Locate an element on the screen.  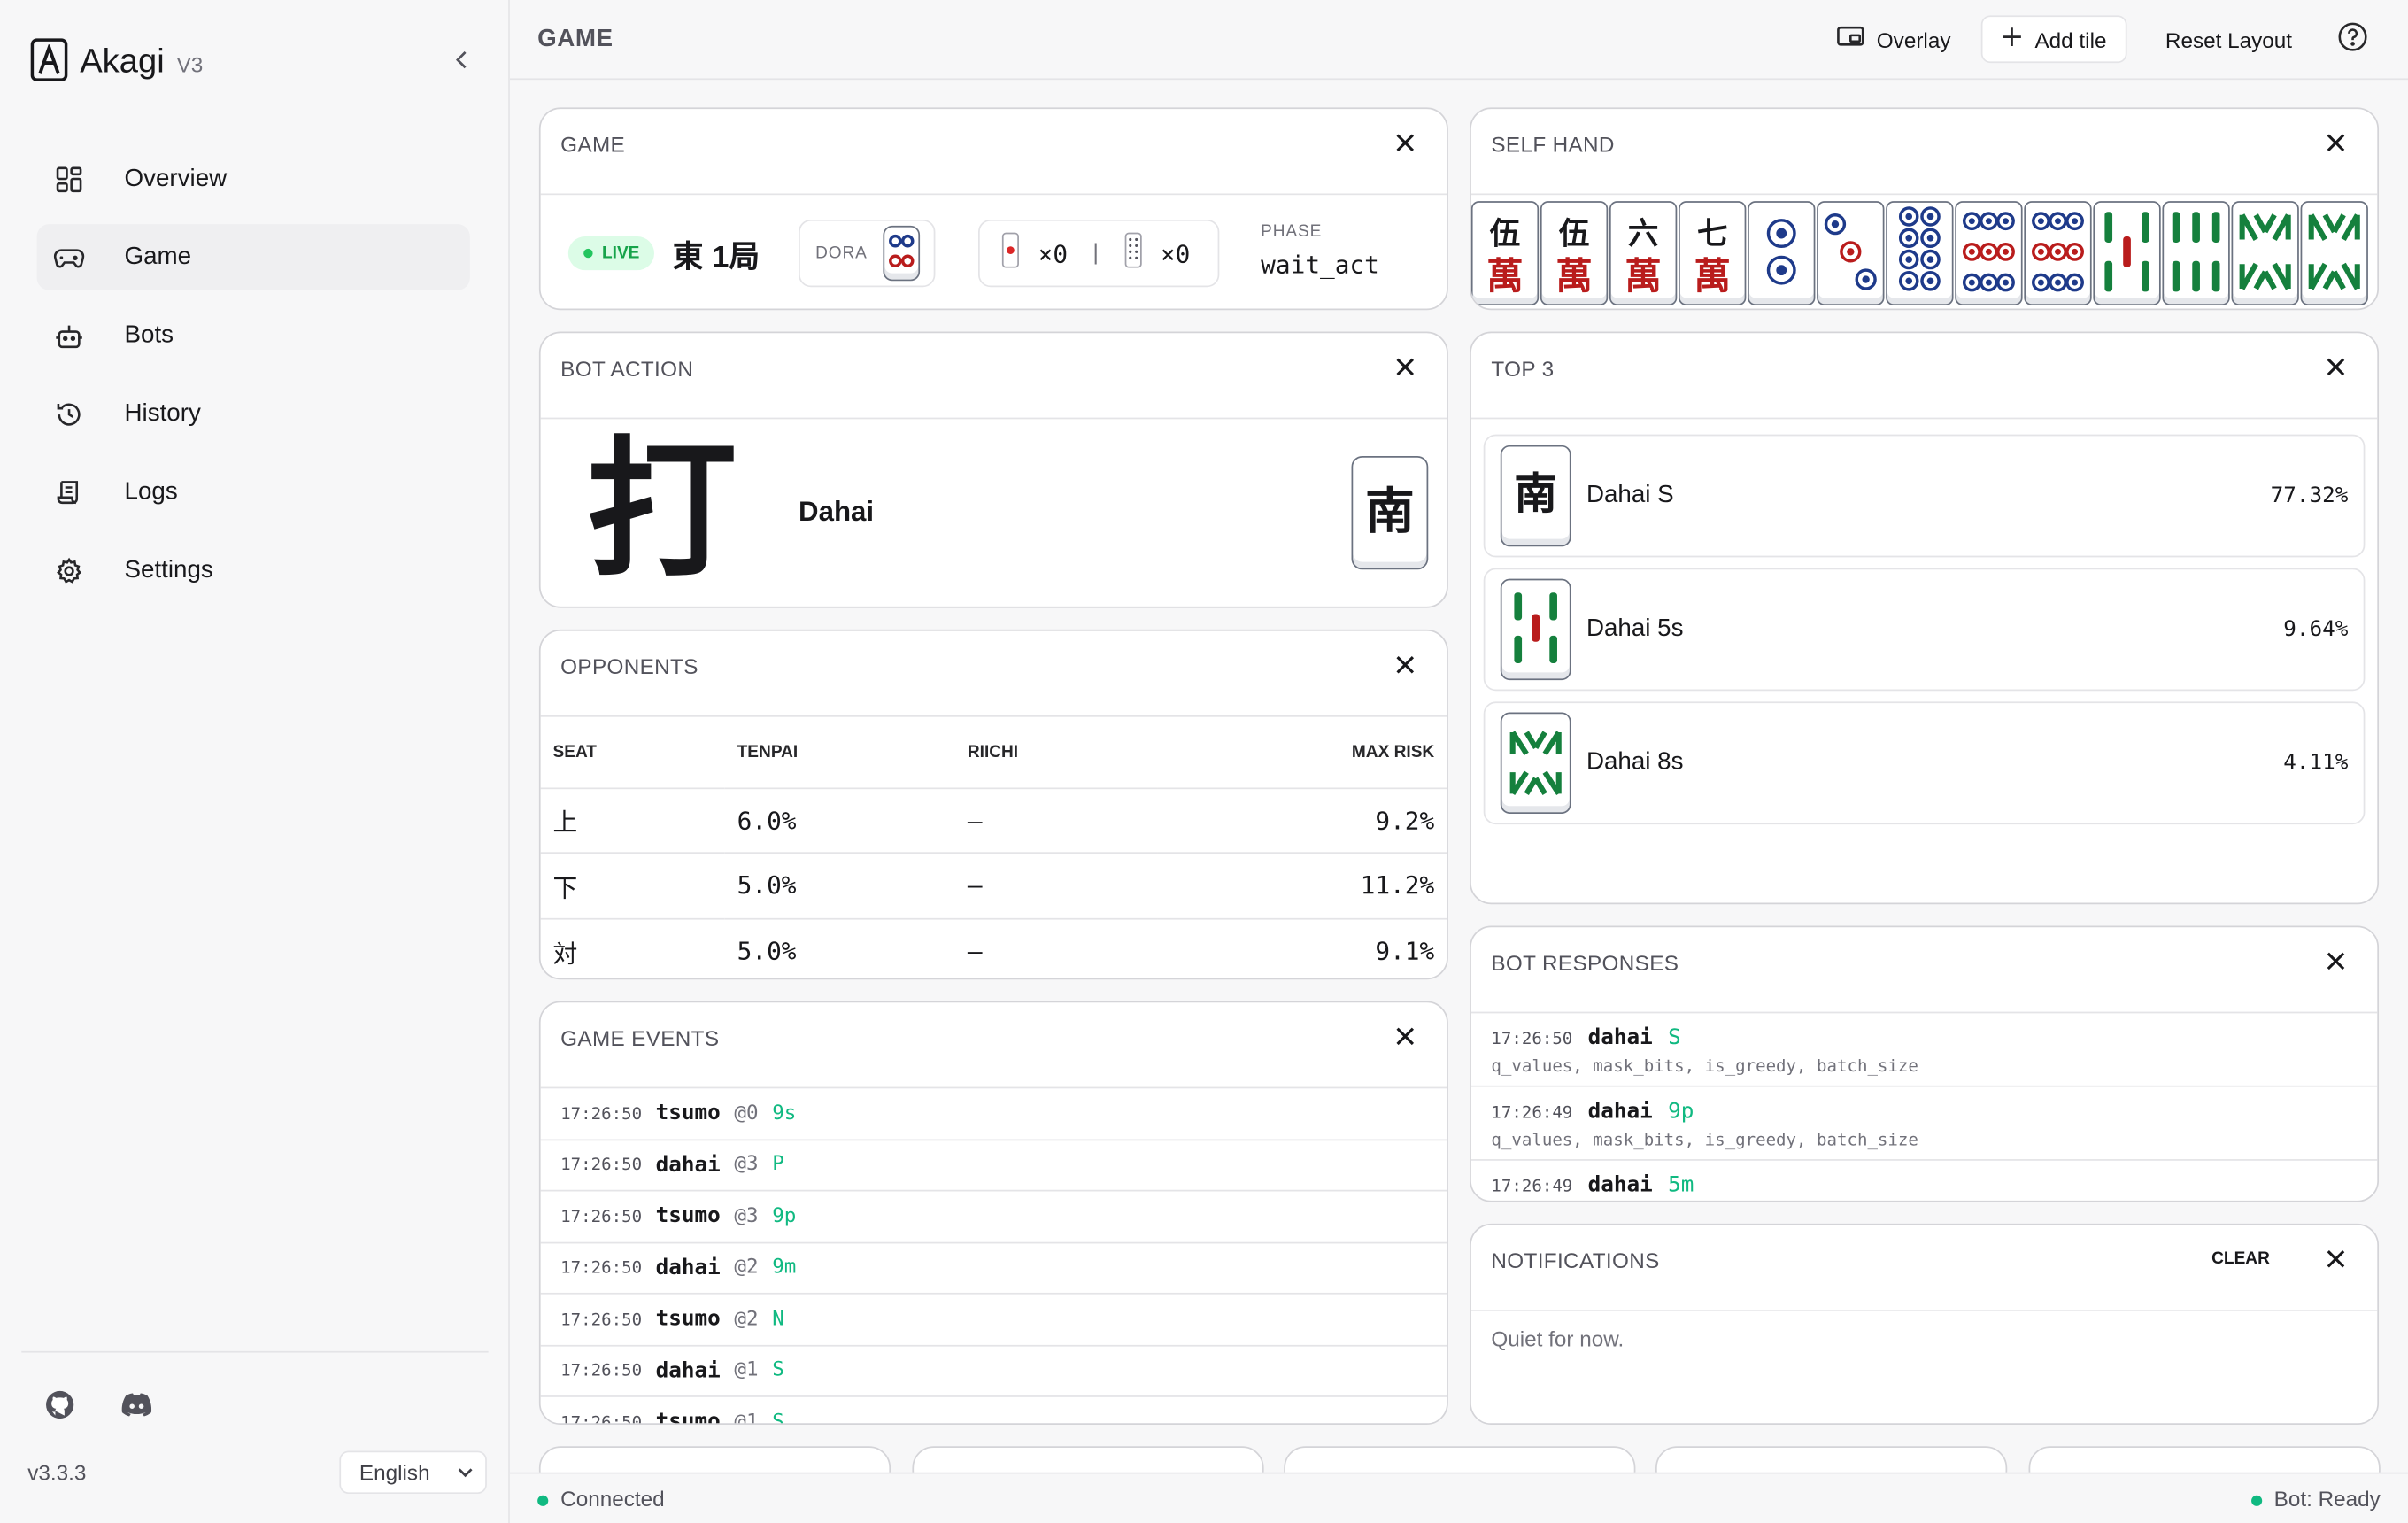
panel-header: SELF HAND is located at coordinates (1924, 152).